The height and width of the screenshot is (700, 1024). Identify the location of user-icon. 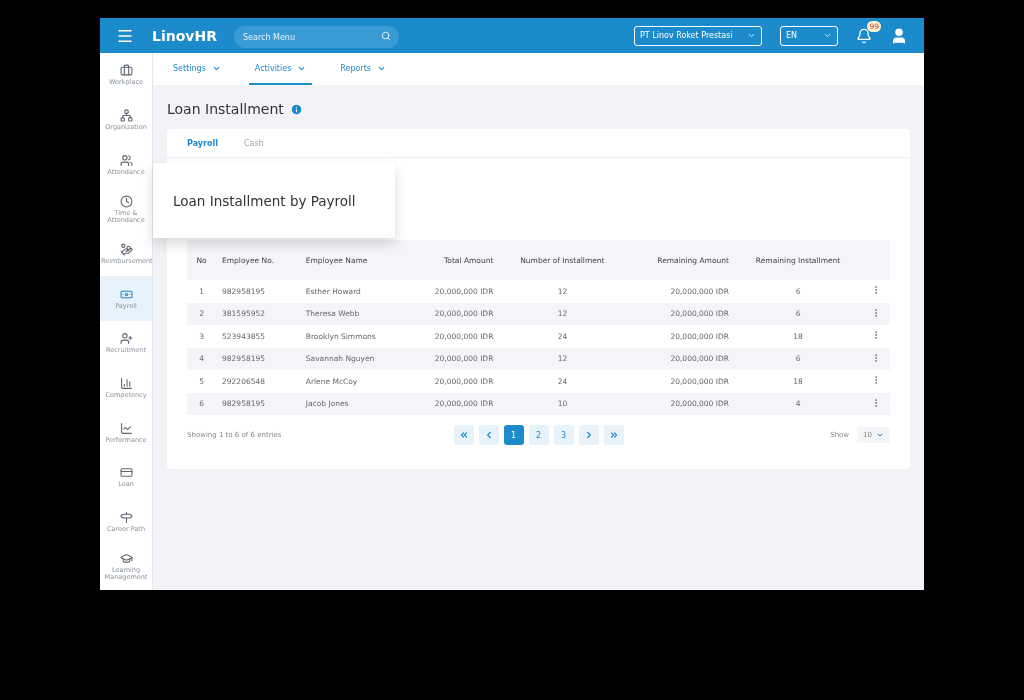
(899, 35).